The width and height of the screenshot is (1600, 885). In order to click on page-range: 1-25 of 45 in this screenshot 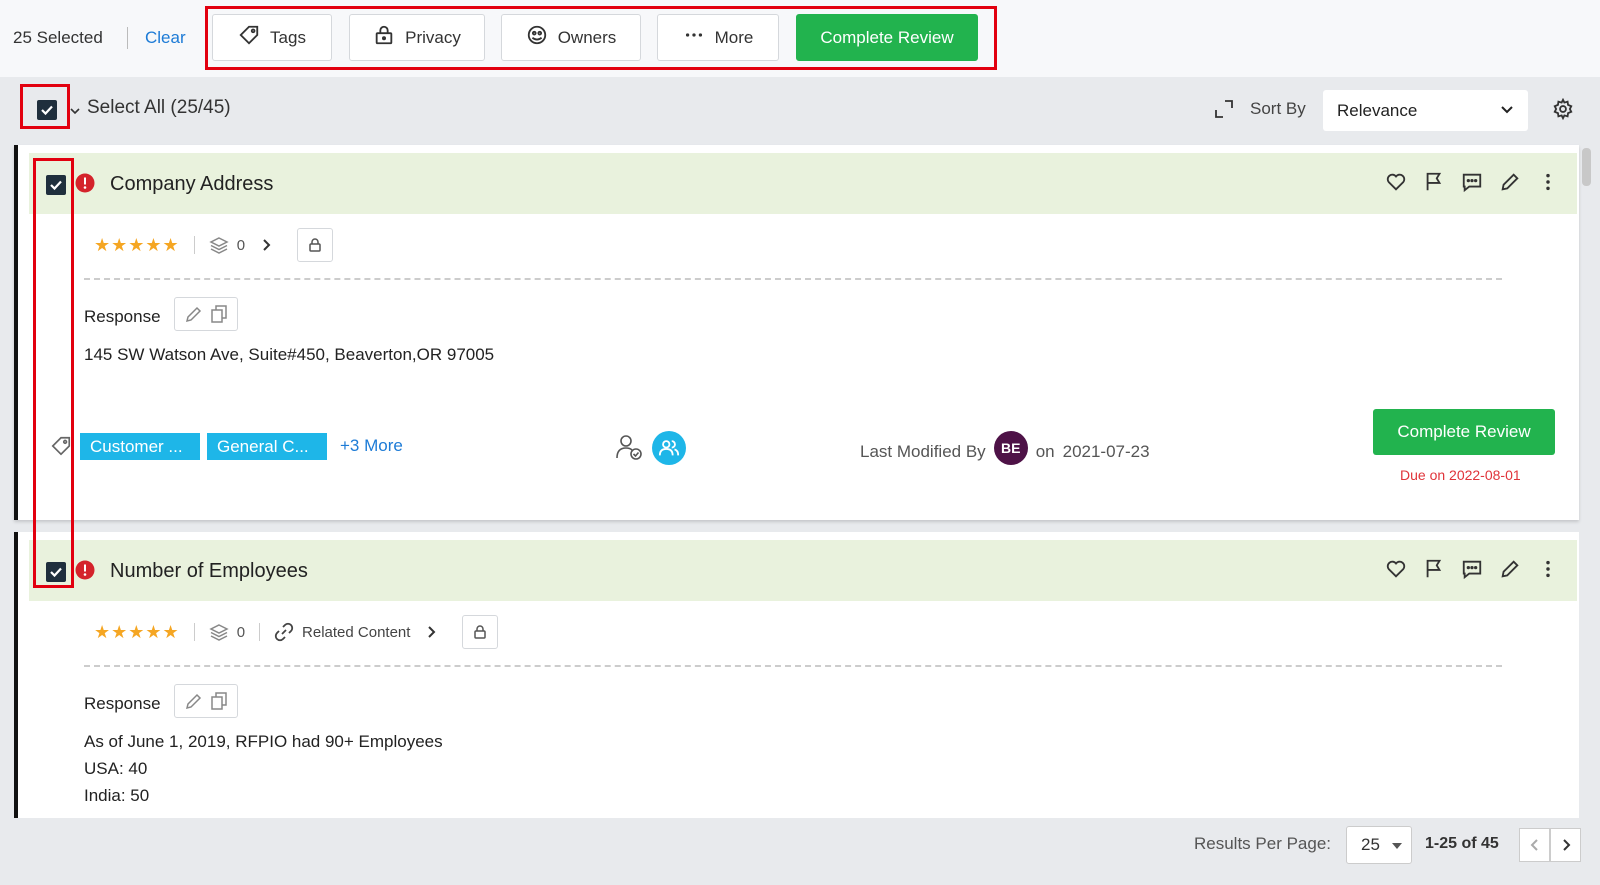, I will do `click(1462, 843)`.